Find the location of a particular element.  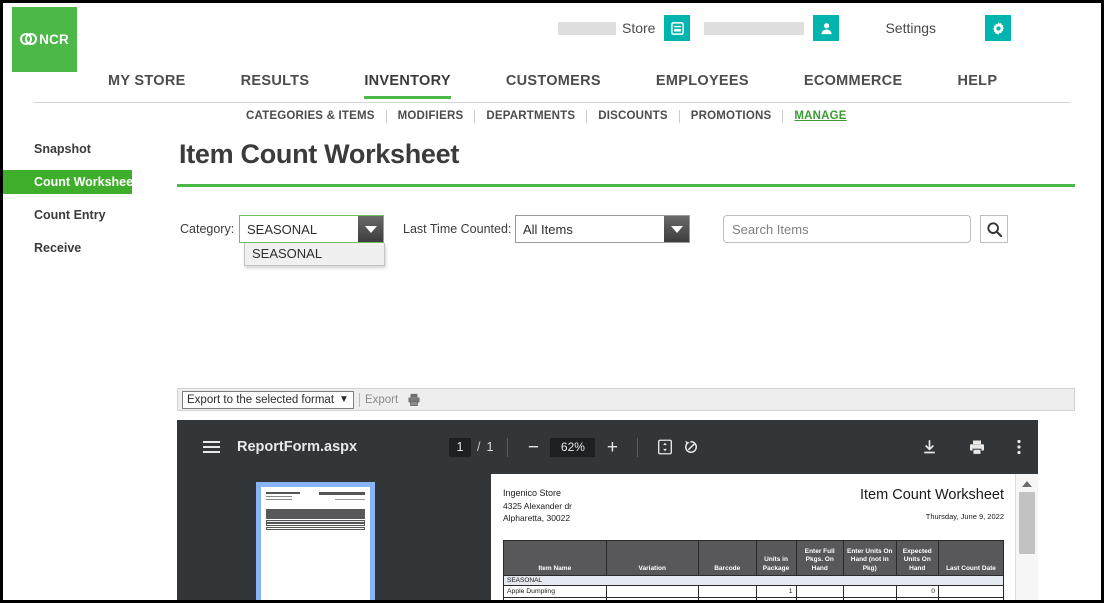

scroll-up-arrow is located at coordinates (1027, 484).